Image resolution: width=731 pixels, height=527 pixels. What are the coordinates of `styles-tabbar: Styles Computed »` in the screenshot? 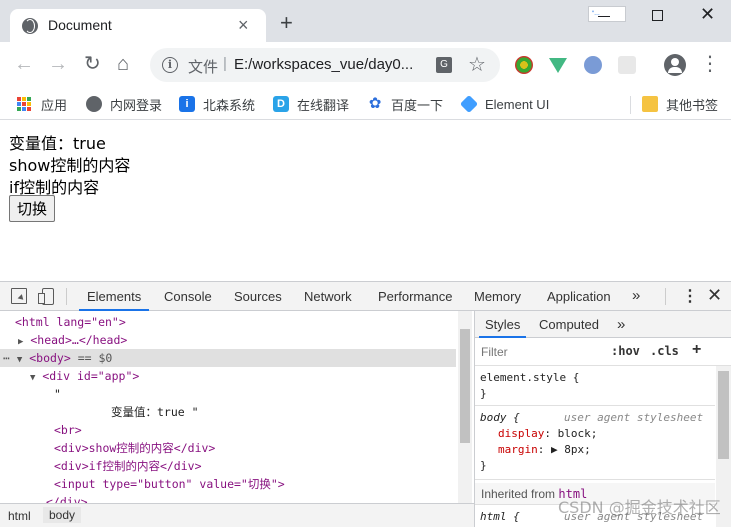 It's located at (603, 324).